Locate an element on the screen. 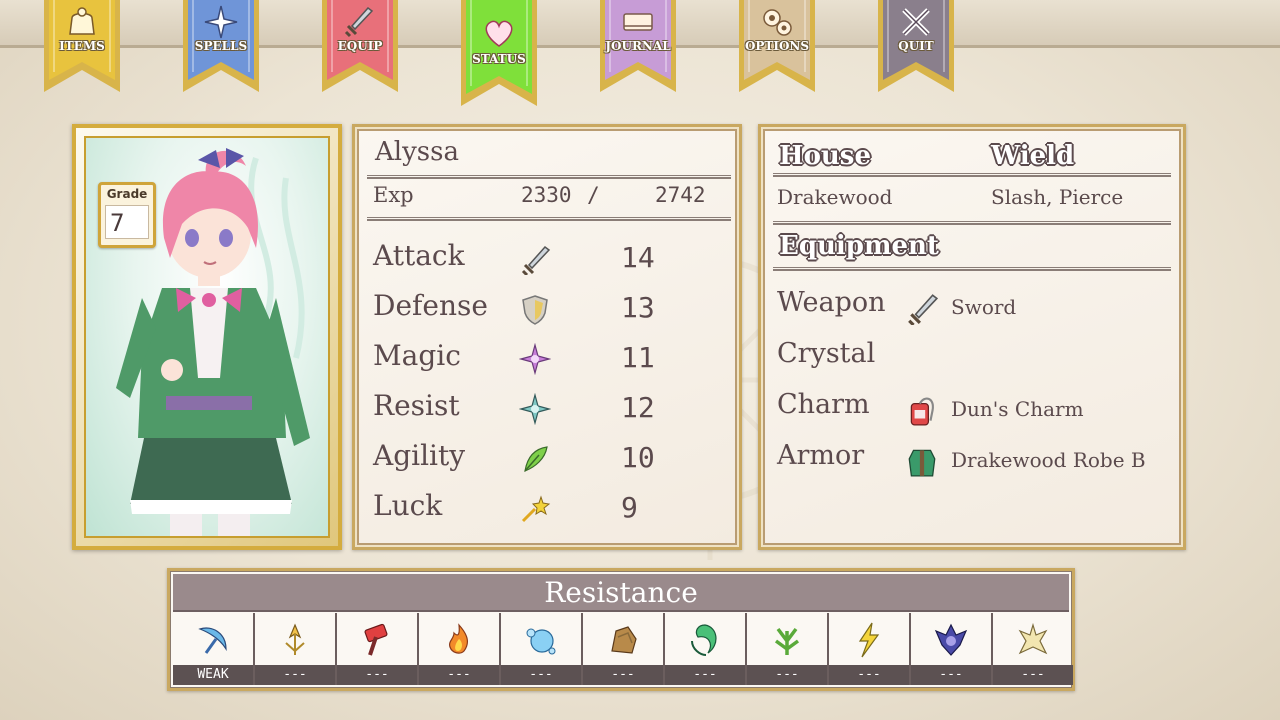 Image resolution: width=1280 pixels, height=720 pixels. stat-name: Magic is located at coordinates (417, 355).